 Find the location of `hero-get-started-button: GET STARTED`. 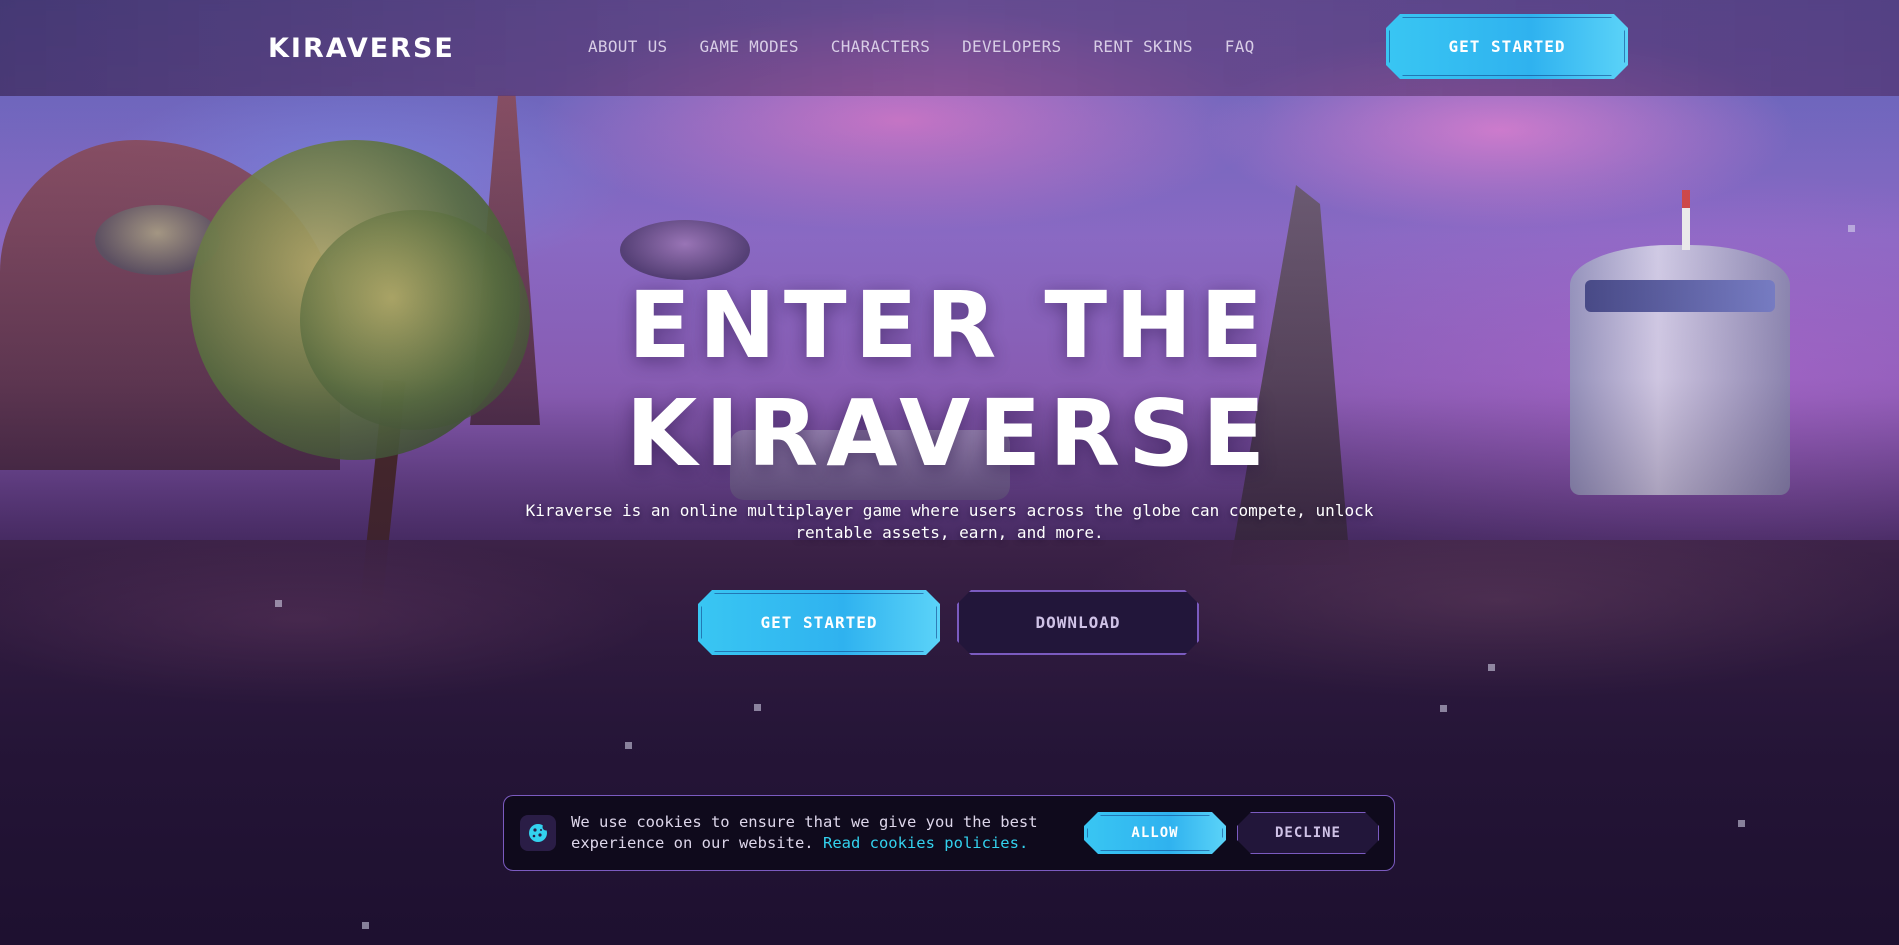

hero-get-started-button: GET STARTED is located at coordinates (819, 622).